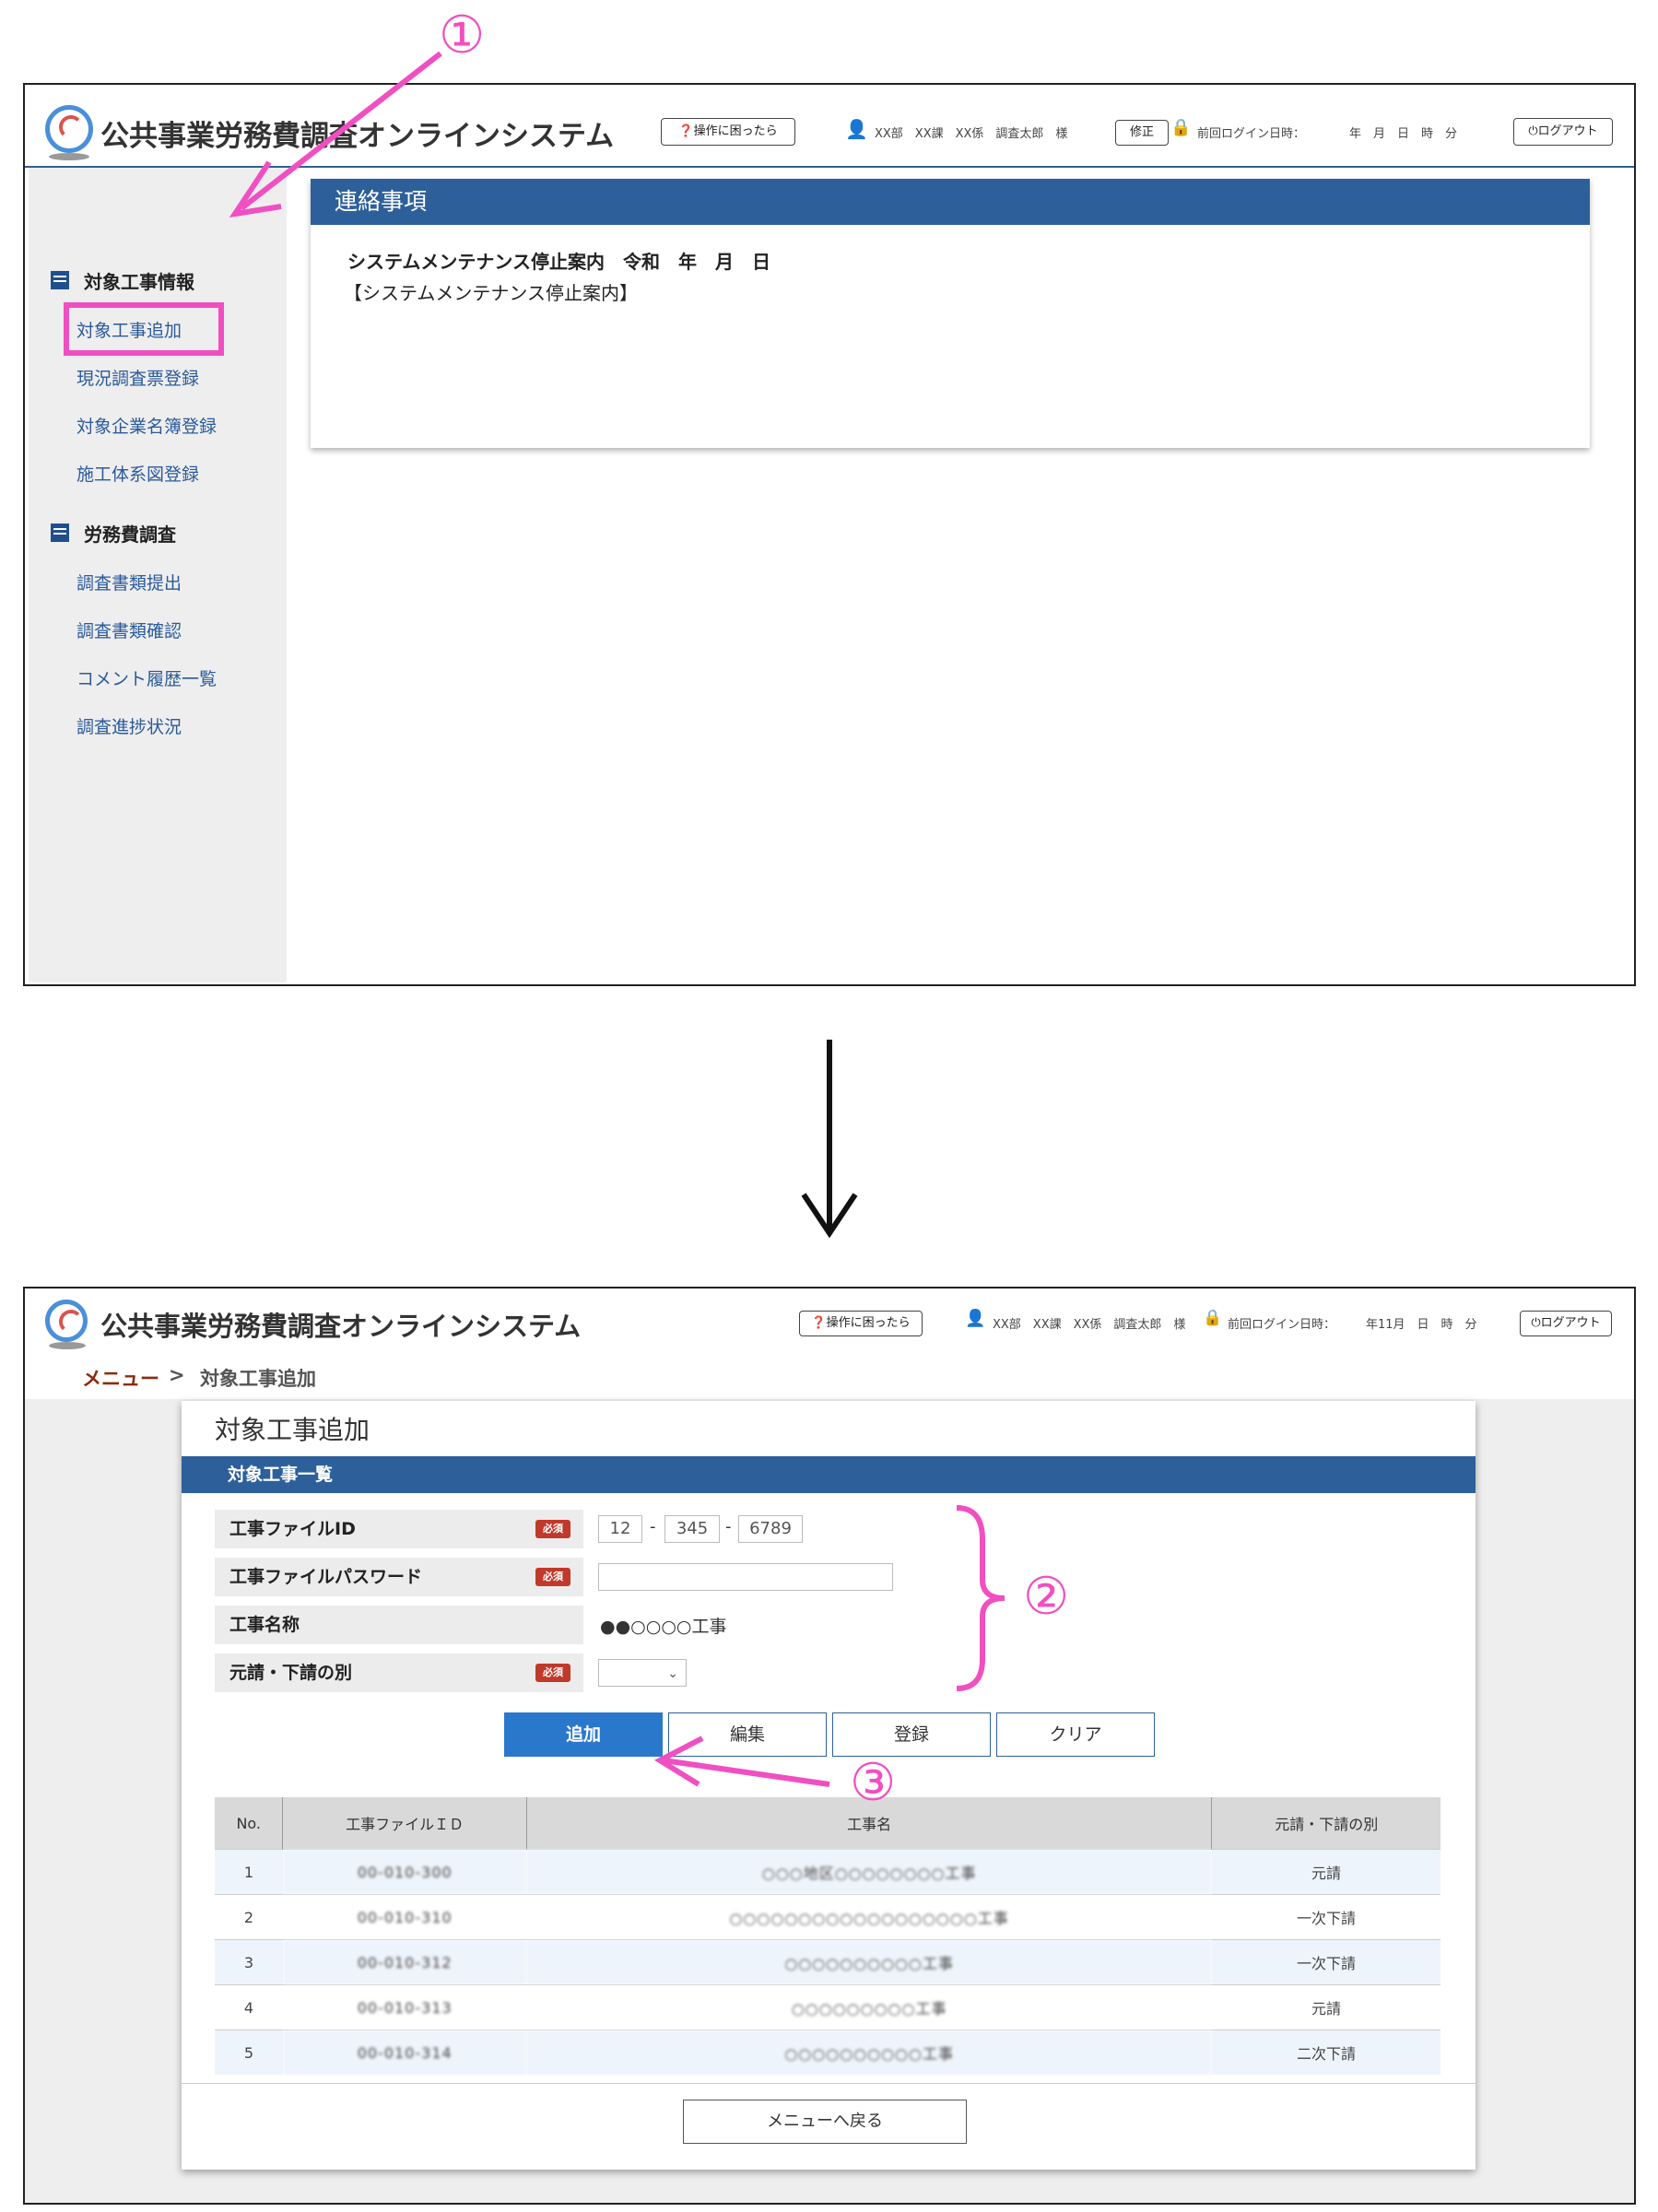  What do you see at coordinates (249, 1872) in the screenshot?
I see `row-no: 1` at bounding box center [249, 1872].